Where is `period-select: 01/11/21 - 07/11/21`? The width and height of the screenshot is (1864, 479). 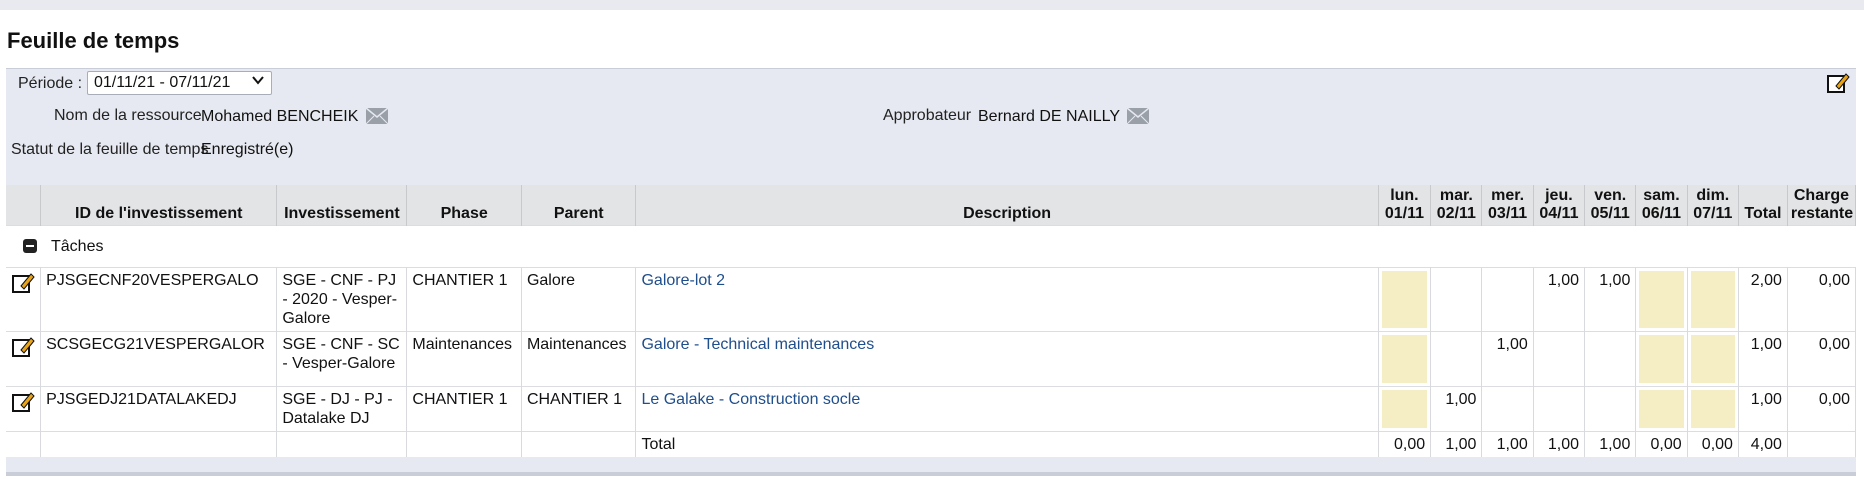
period-select: 01/11/21 - 07/11/21 is located at coordinates (179, 83).